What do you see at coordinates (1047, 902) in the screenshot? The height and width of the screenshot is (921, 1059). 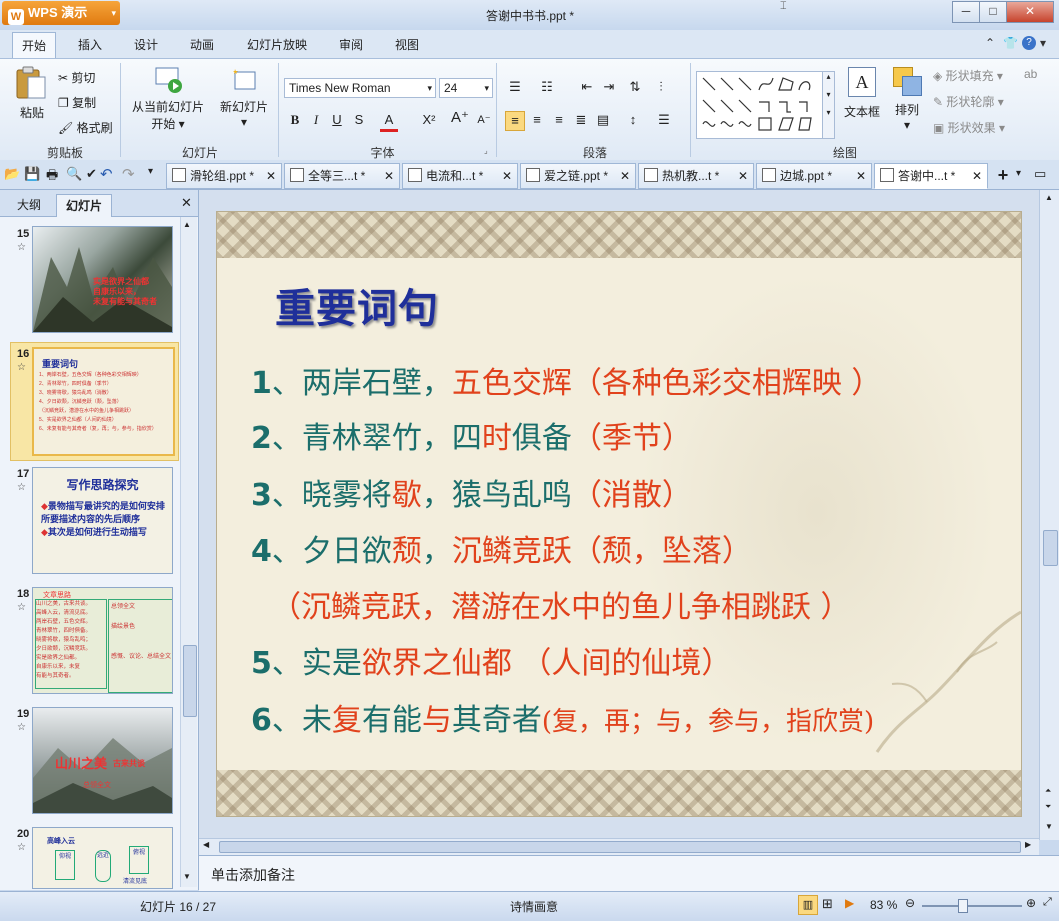 I see `fit-window-icon: ⤢` at bounding box center [1047, 902].